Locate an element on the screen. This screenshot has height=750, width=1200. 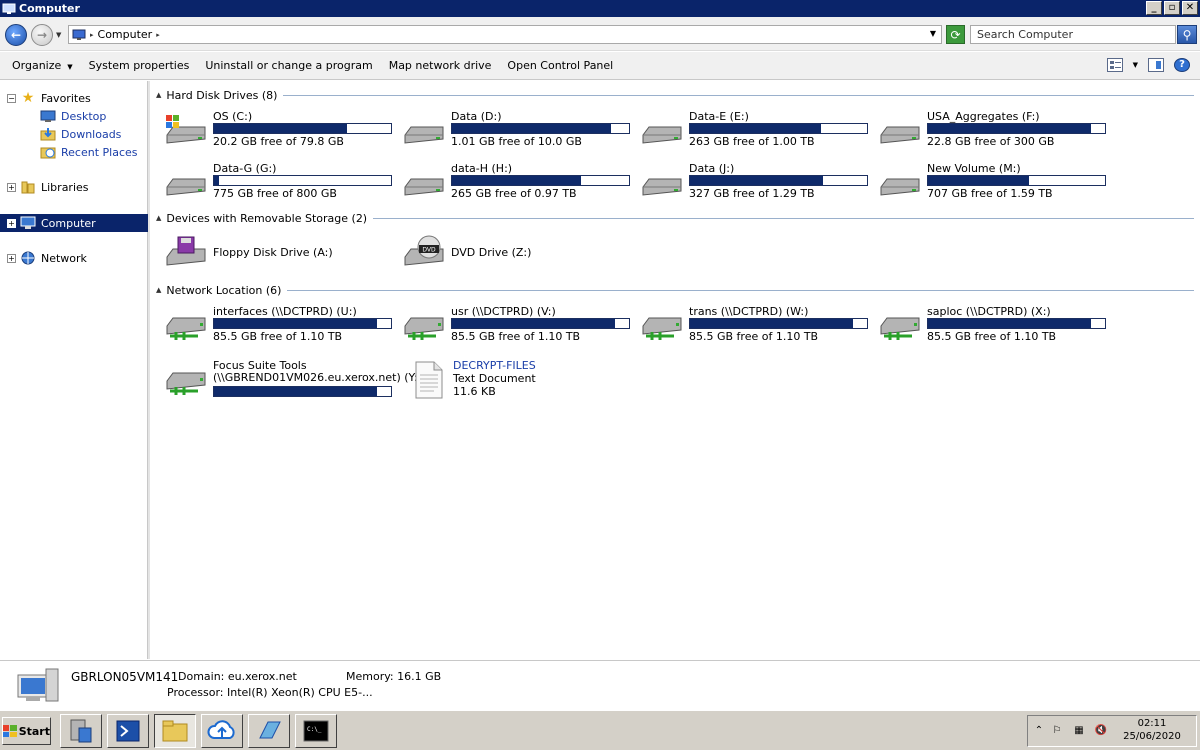
command-prompt-icon: C:\_ is located at coordinates (316, 731).